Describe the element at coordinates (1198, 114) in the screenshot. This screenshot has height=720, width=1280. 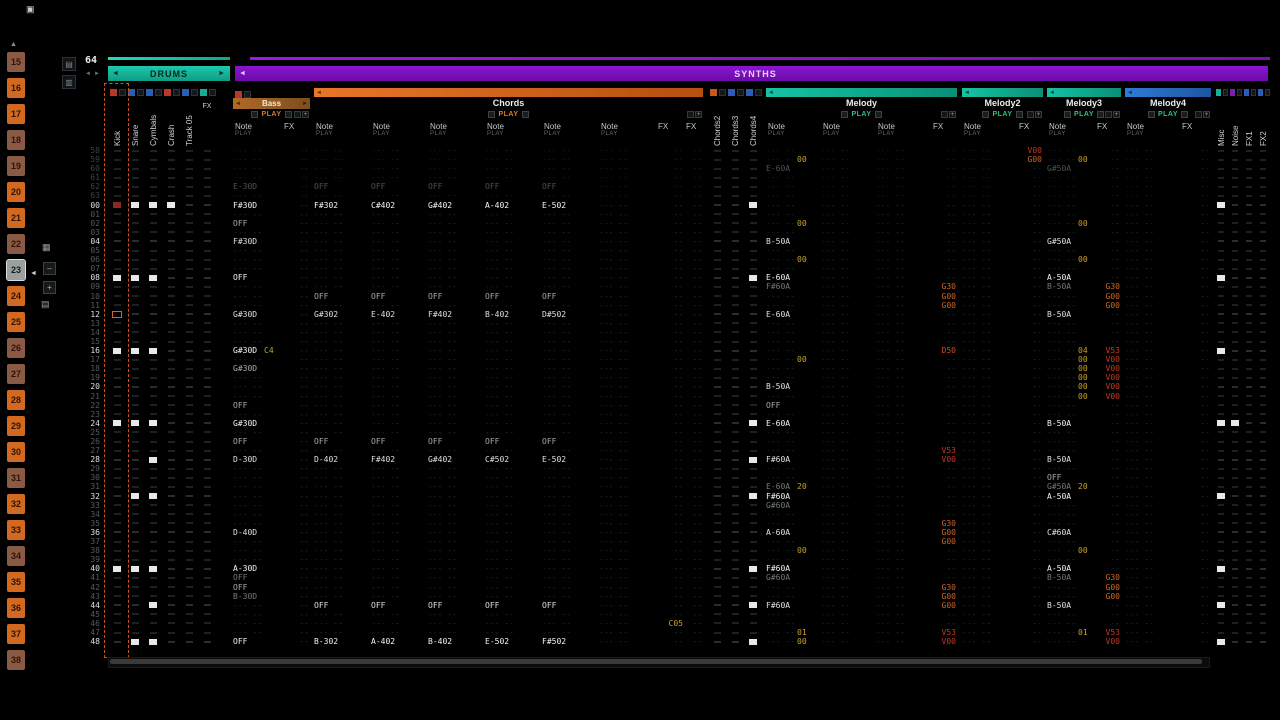
I see `collapse-button` at that location.